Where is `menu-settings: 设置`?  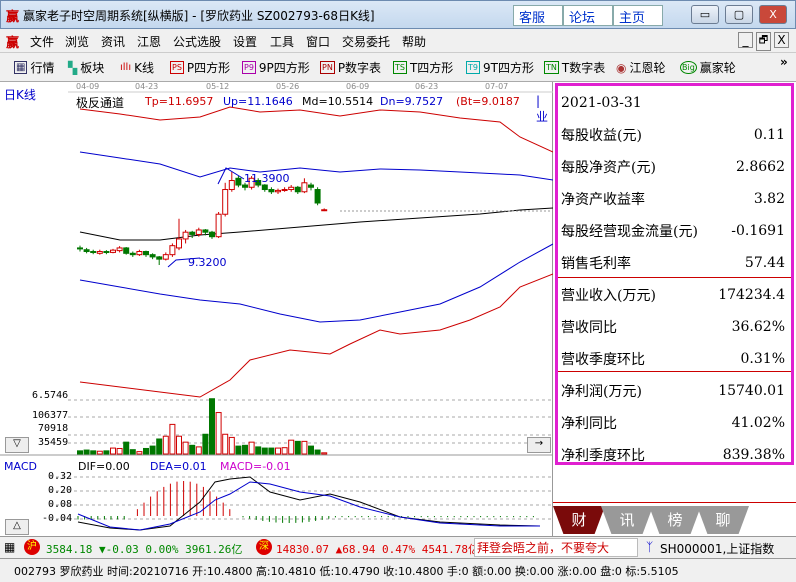
menu-settings: 设置 is located at coordinates (245, 41).